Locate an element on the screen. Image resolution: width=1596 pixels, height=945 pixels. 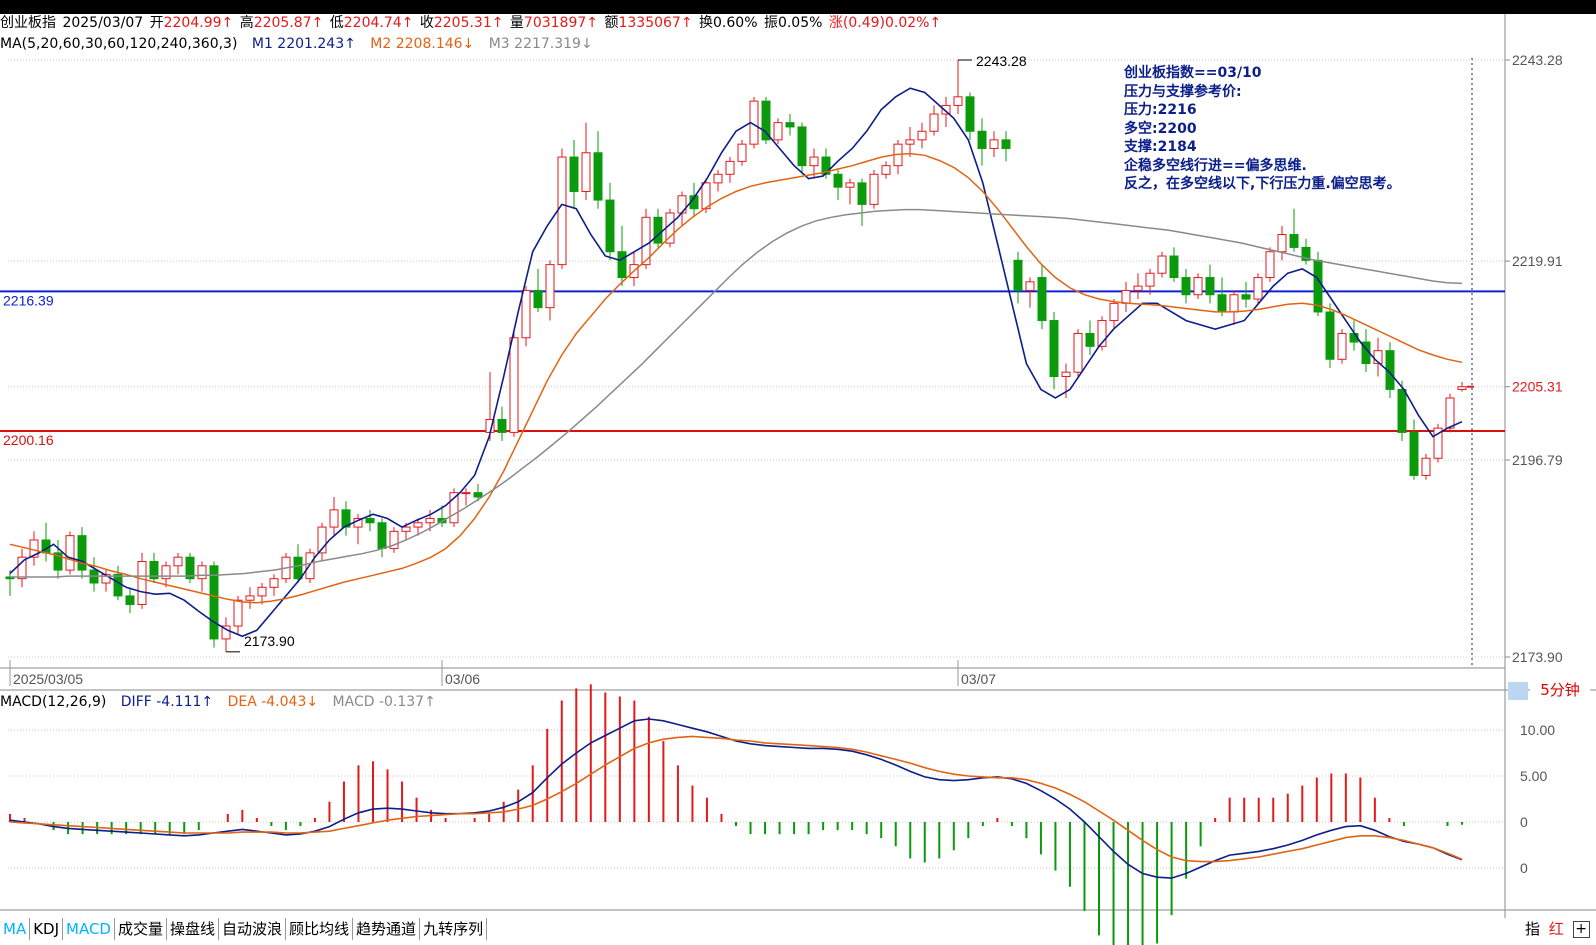
tab-operation-line: 操盘线 is located at coordinates (193, 929).